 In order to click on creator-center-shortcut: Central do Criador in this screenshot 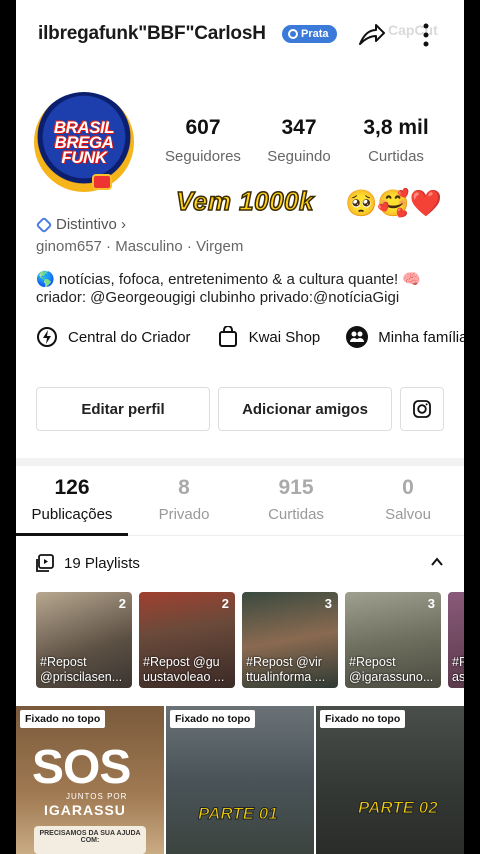, I will do `click(113, 337)`.